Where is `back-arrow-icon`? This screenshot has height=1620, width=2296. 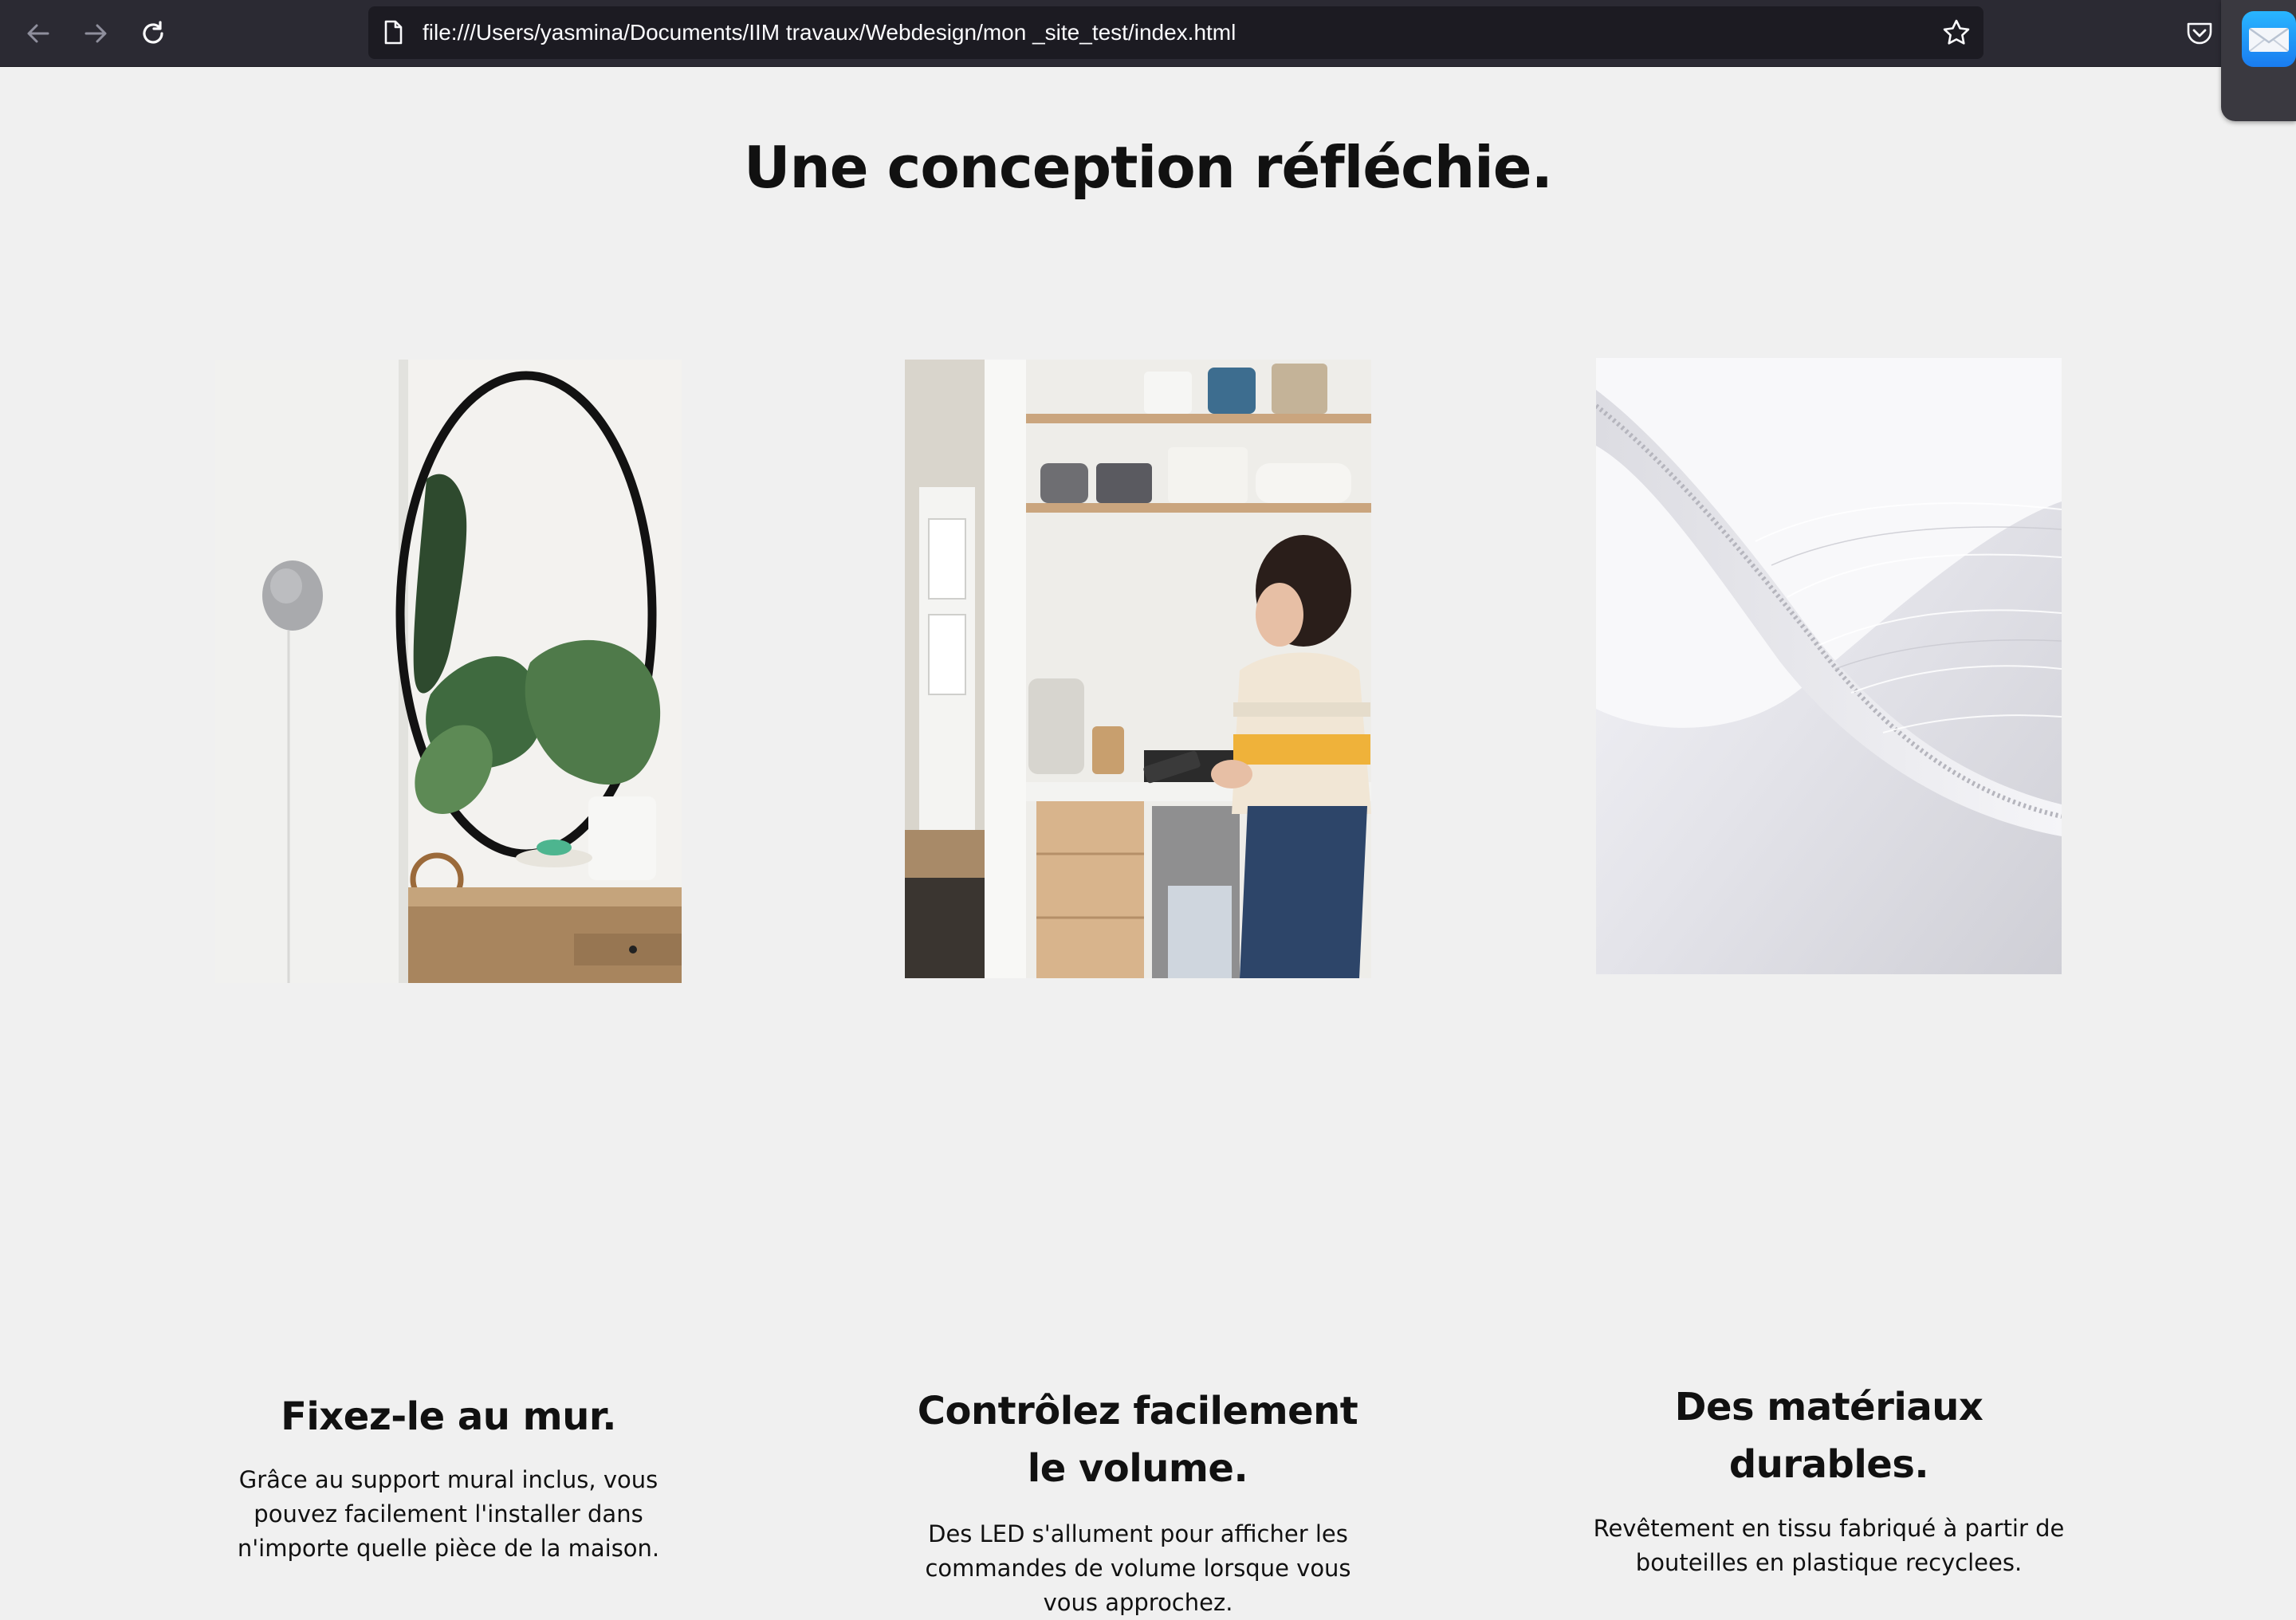
back-arrow-icon is located at coordinates (38, 33).